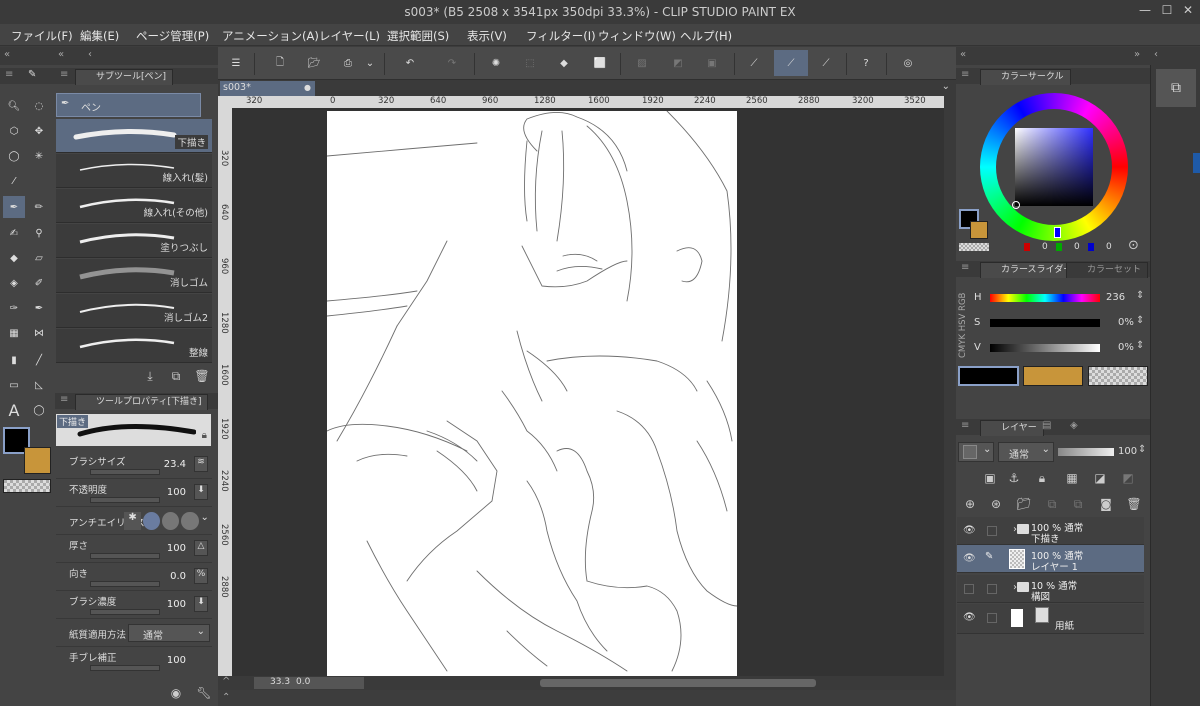 Image resolution: width=1200 pixels, height=706 pixels. Describe the element at coordinates (14, 233) in the screenshot. I see `brush-tool-icon: ✍` at that location.